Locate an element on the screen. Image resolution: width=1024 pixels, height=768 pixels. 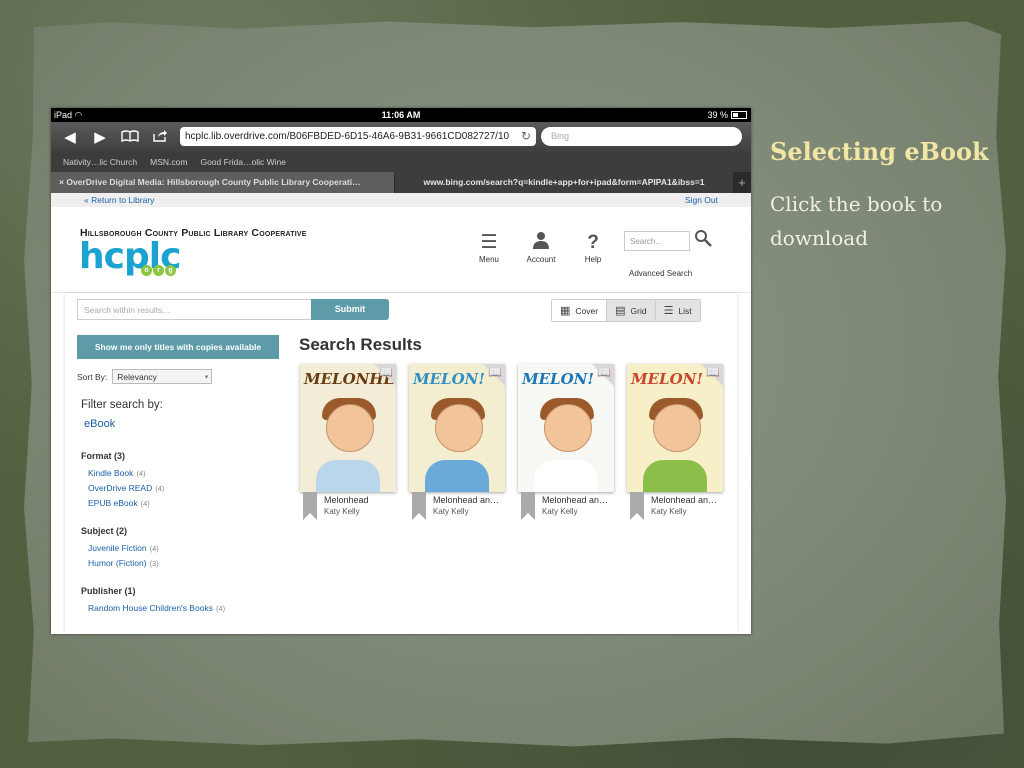
facet-item: Random House Children's Books (4) is located at coordinates (156, 608).